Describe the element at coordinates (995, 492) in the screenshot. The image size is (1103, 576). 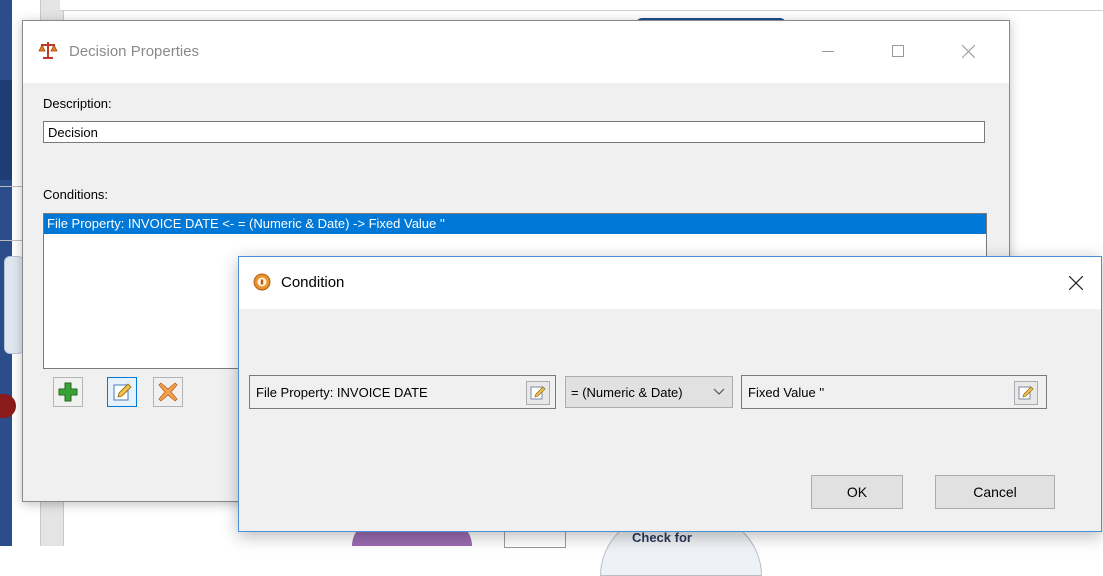
I see `cancel-button: Cancel` at that location.